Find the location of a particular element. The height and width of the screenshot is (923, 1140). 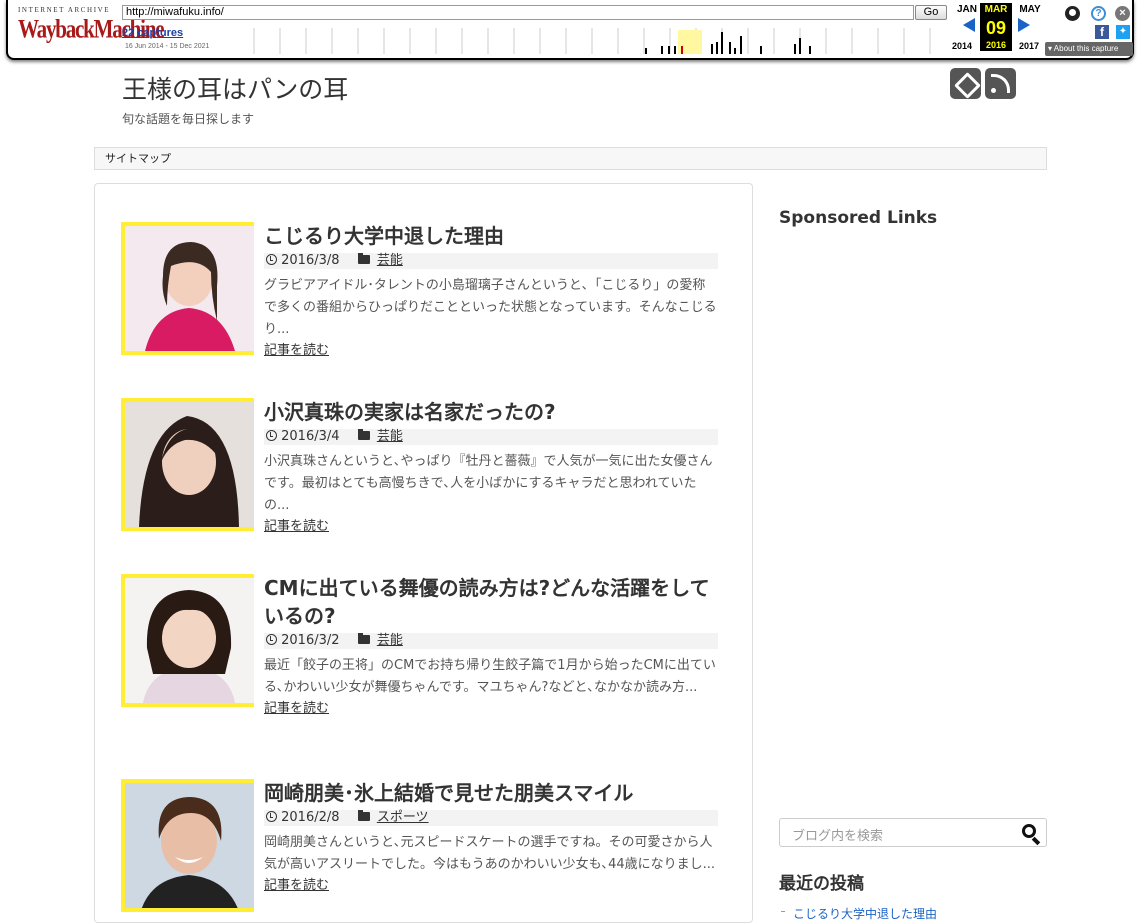

prev-year-label: 2014 is located at coordinates (962, 46).